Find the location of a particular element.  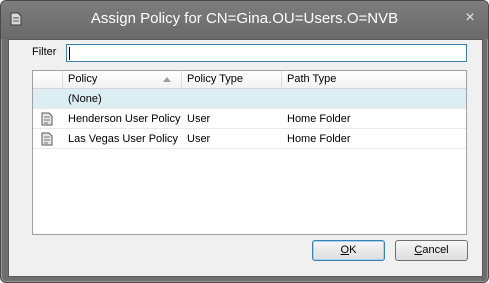

filter-label: Filter is located at coordinates (44, 52).